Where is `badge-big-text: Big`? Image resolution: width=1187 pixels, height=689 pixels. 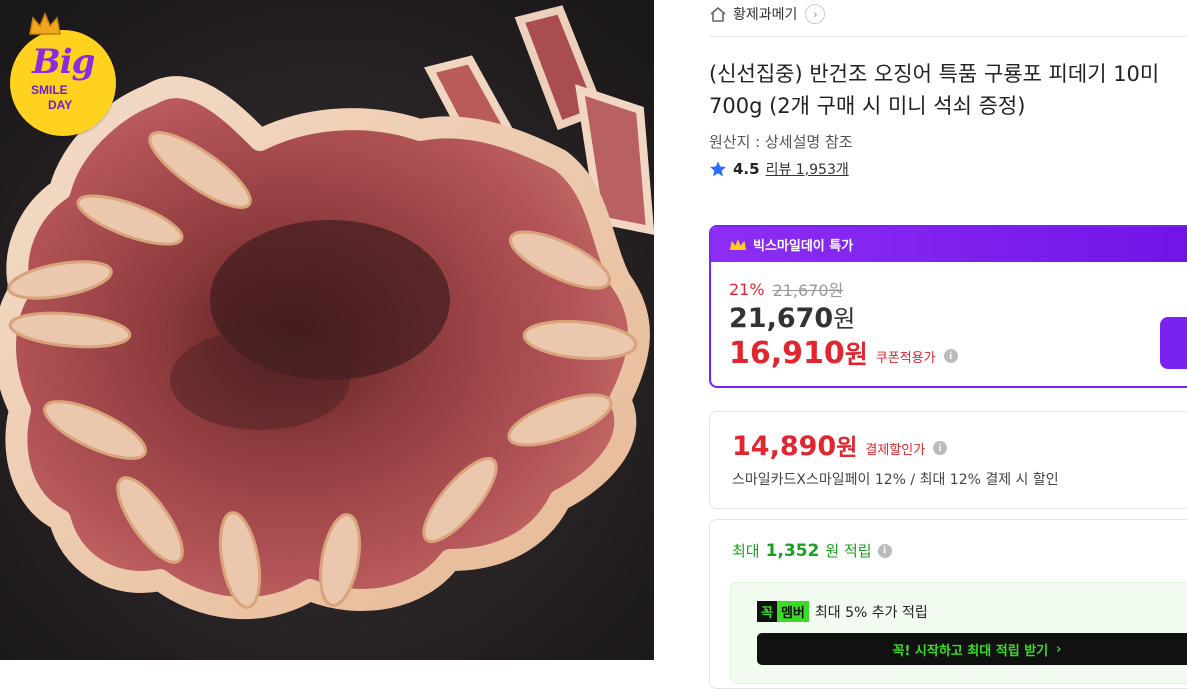 badge-big-text: Big is located at coordinates (63, 62).